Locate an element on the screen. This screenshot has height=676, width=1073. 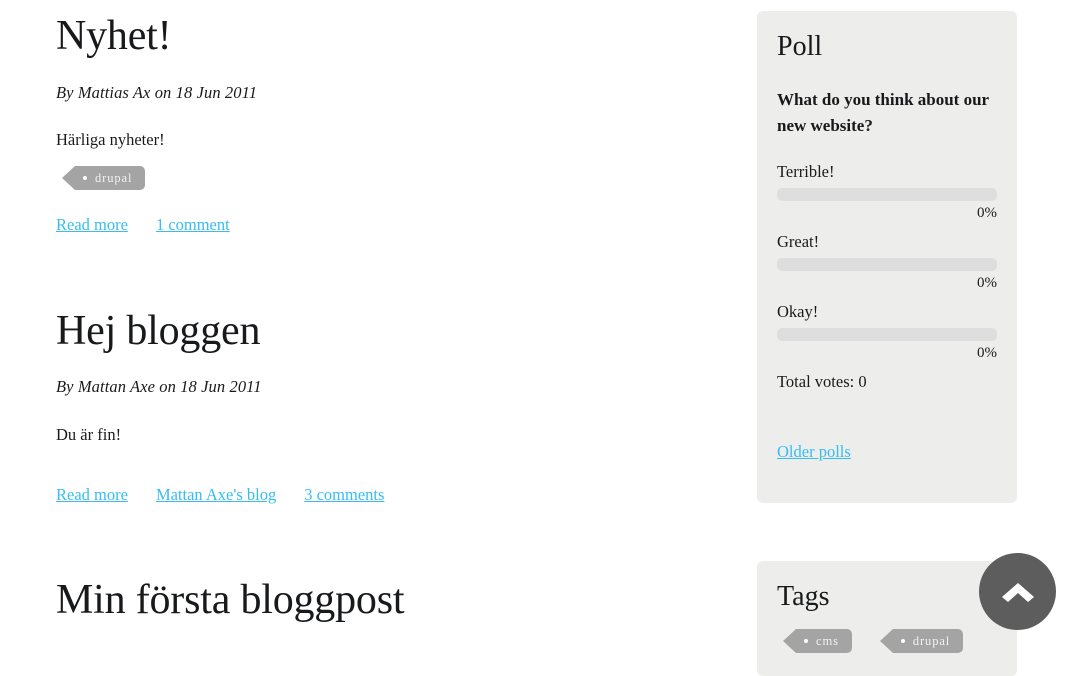
comments-link: 1 comment is located at coordinates (193, 224).